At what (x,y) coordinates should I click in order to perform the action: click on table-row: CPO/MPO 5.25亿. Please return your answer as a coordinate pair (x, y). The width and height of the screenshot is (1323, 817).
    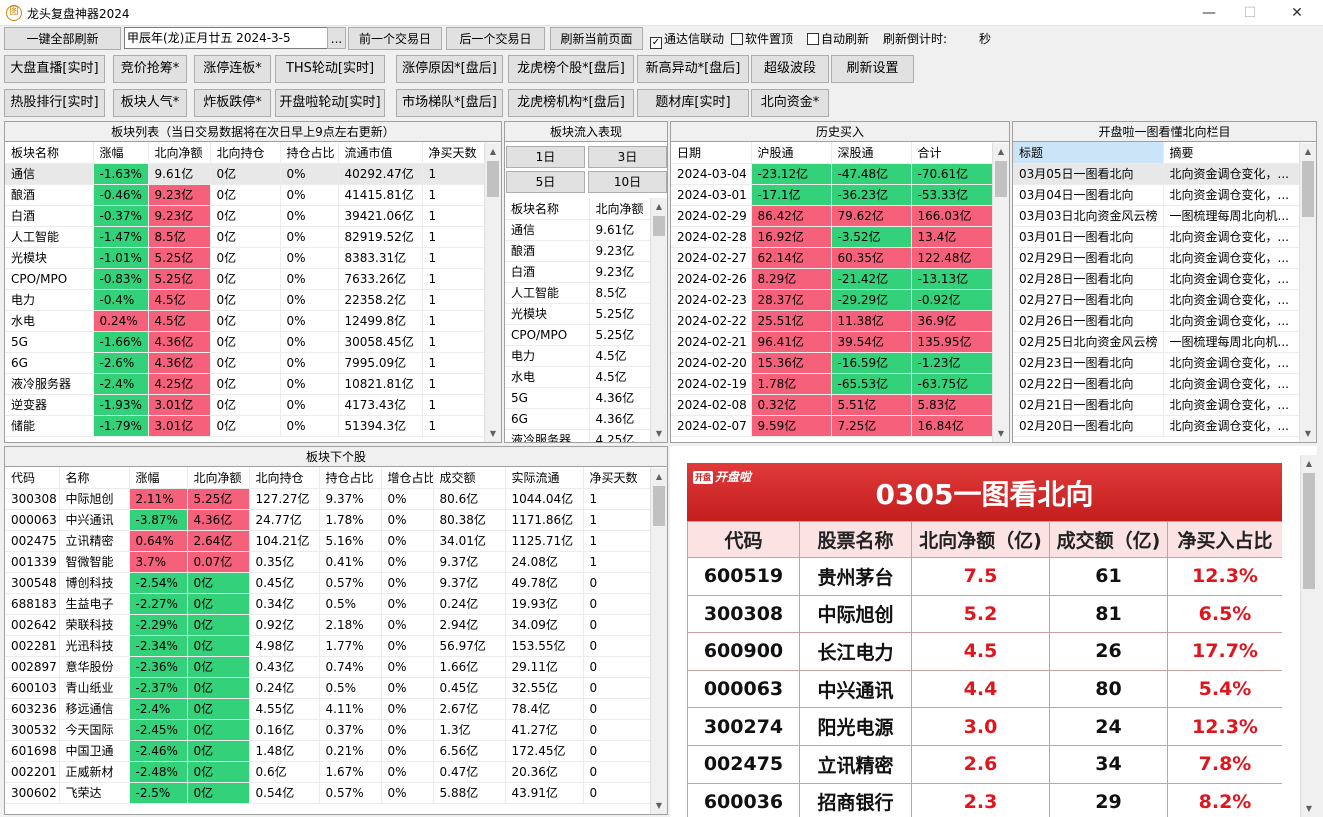
    Looking at the image, I should click on (578, 335).